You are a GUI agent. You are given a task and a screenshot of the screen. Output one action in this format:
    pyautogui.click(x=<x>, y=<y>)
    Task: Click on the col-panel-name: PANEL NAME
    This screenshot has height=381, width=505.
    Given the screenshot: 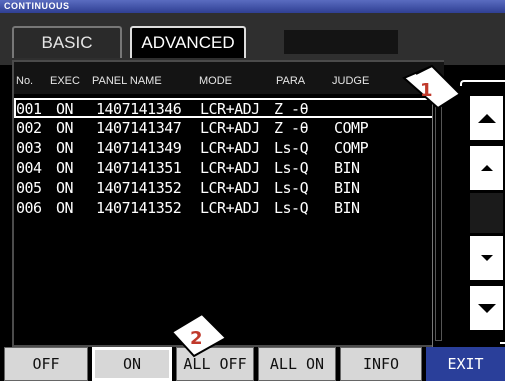 What is the action you would take?
    pyautogui.click(x=127, y=81)
    